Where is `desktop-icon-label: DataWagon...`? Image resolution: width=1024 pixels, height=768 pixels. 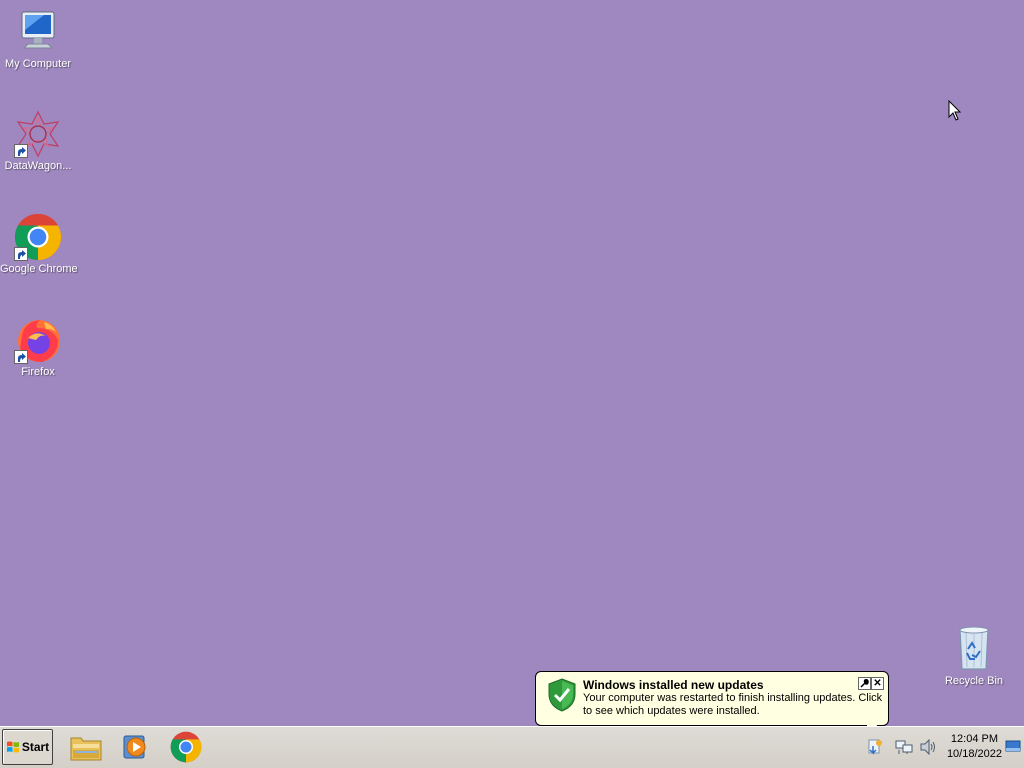 desktop-icon-label: DataWagon... is located at coordinates (38, 166).